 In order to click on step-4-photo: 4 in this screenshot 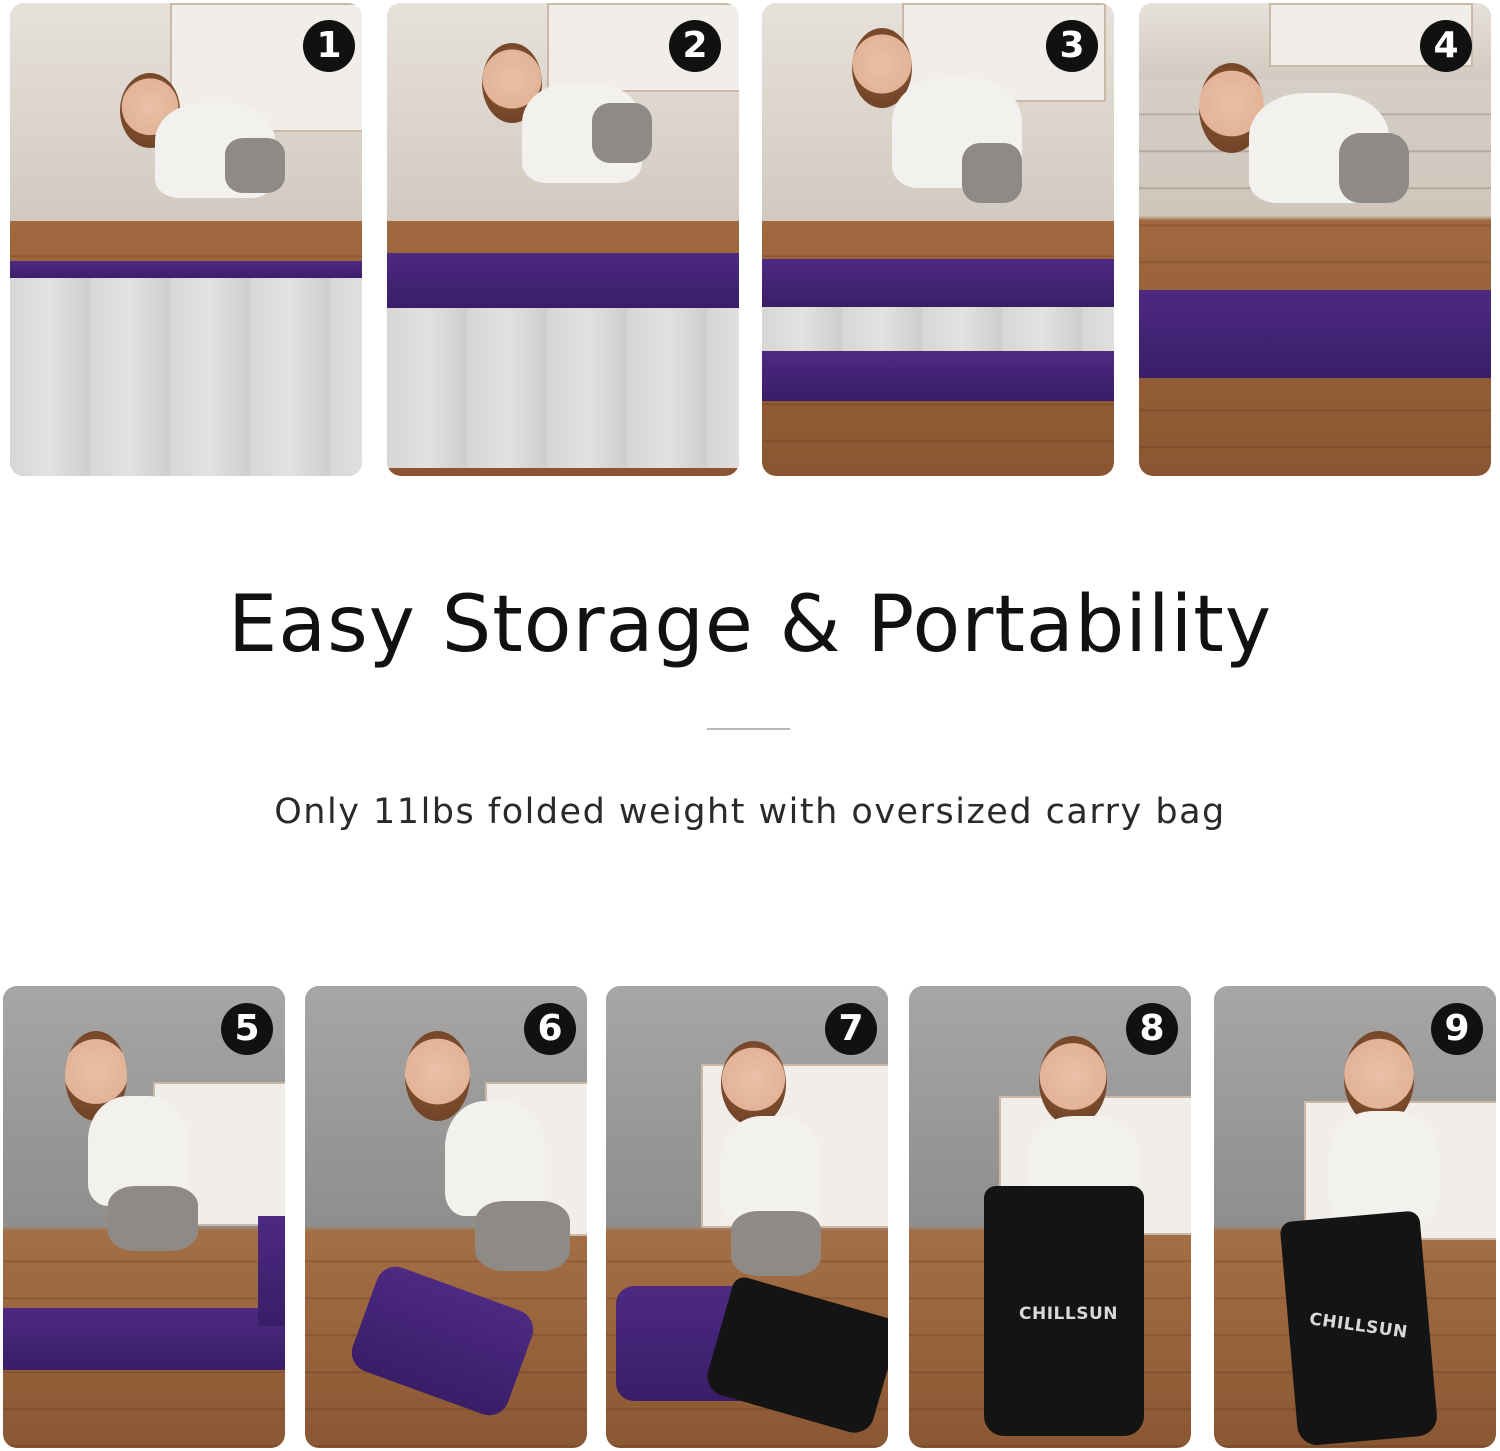, I will do `click(1315, 239)`.